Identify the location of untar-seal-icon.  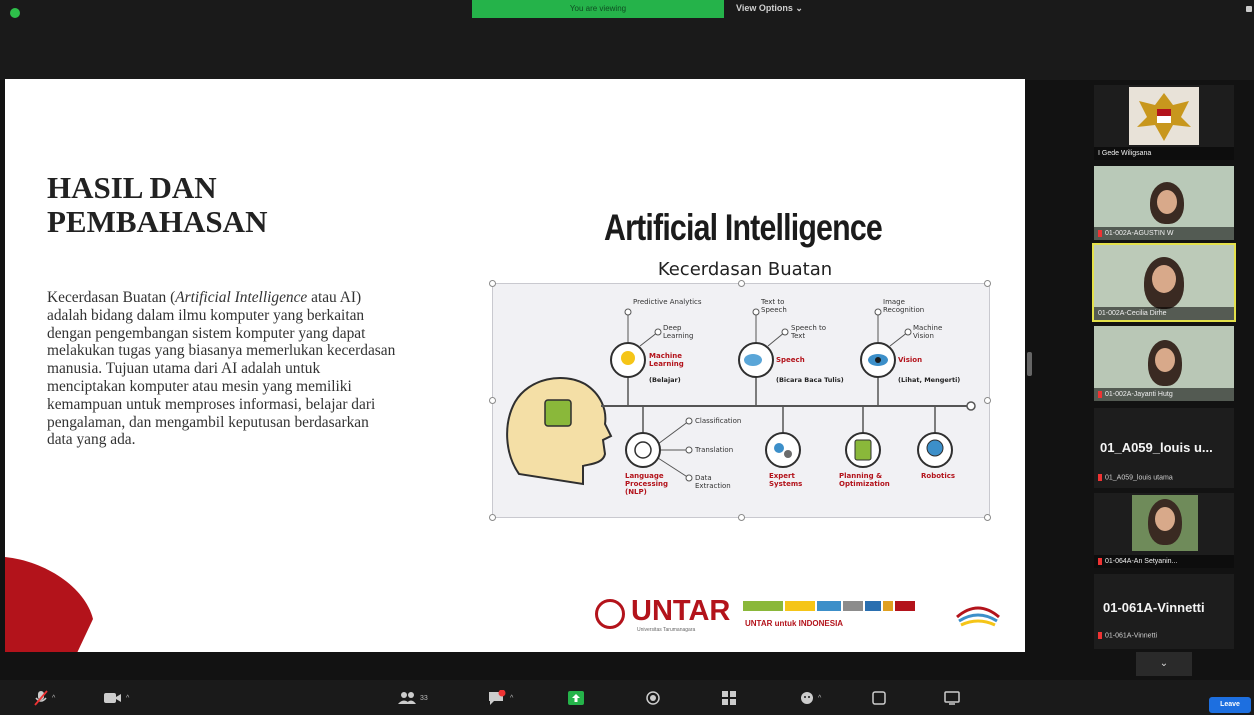
(610, 614).